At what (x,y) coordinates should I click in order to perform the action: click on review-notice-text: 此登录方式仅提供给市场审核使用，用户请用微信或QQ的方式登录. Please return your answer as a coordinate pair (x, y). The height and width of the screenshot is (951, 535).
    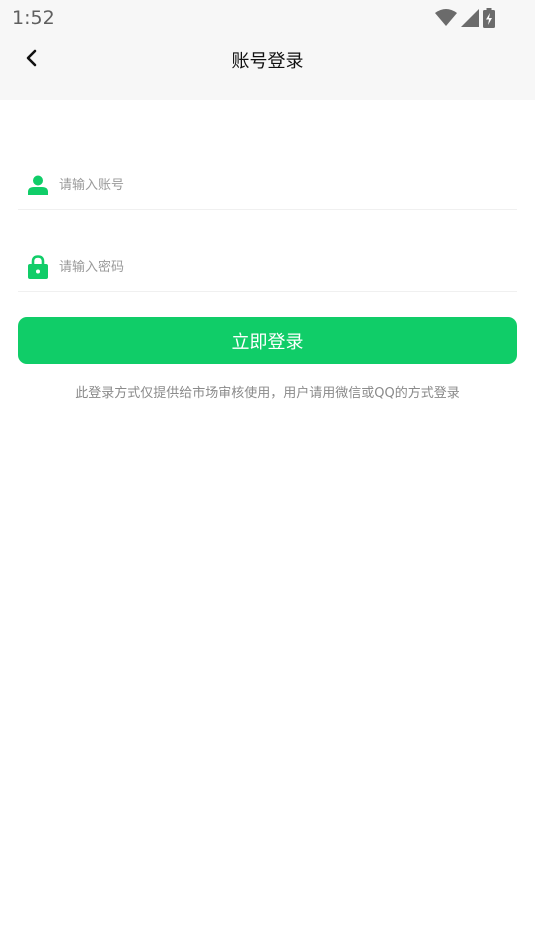
    Looking at the image, I should click on (267, 393).